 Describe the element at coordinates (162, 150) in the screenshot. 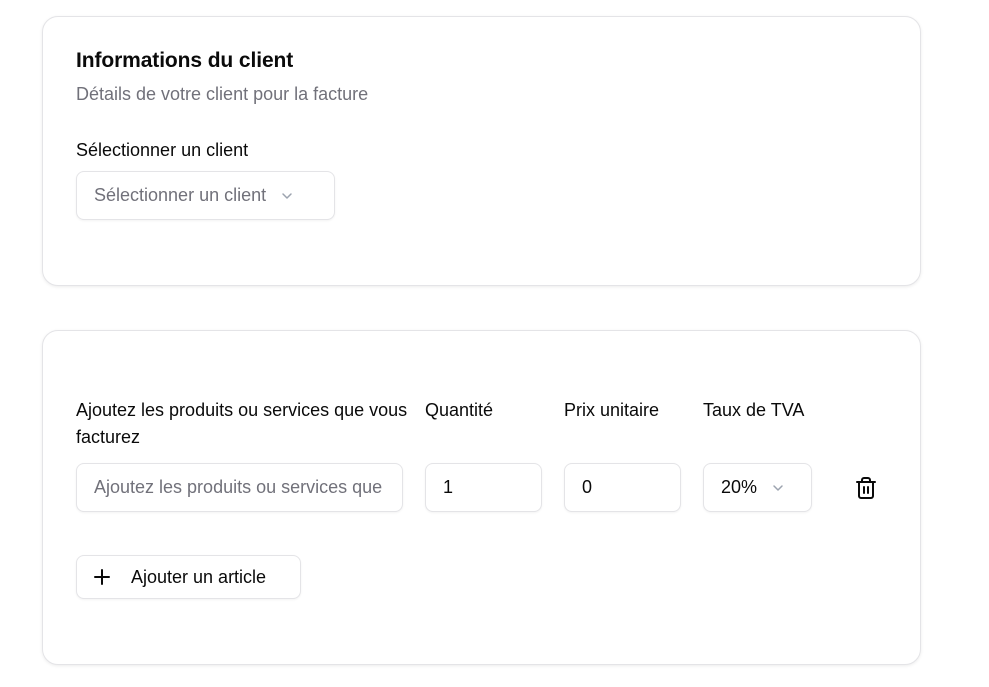

I see `client-select-label: Sélectionner un client` at that location.